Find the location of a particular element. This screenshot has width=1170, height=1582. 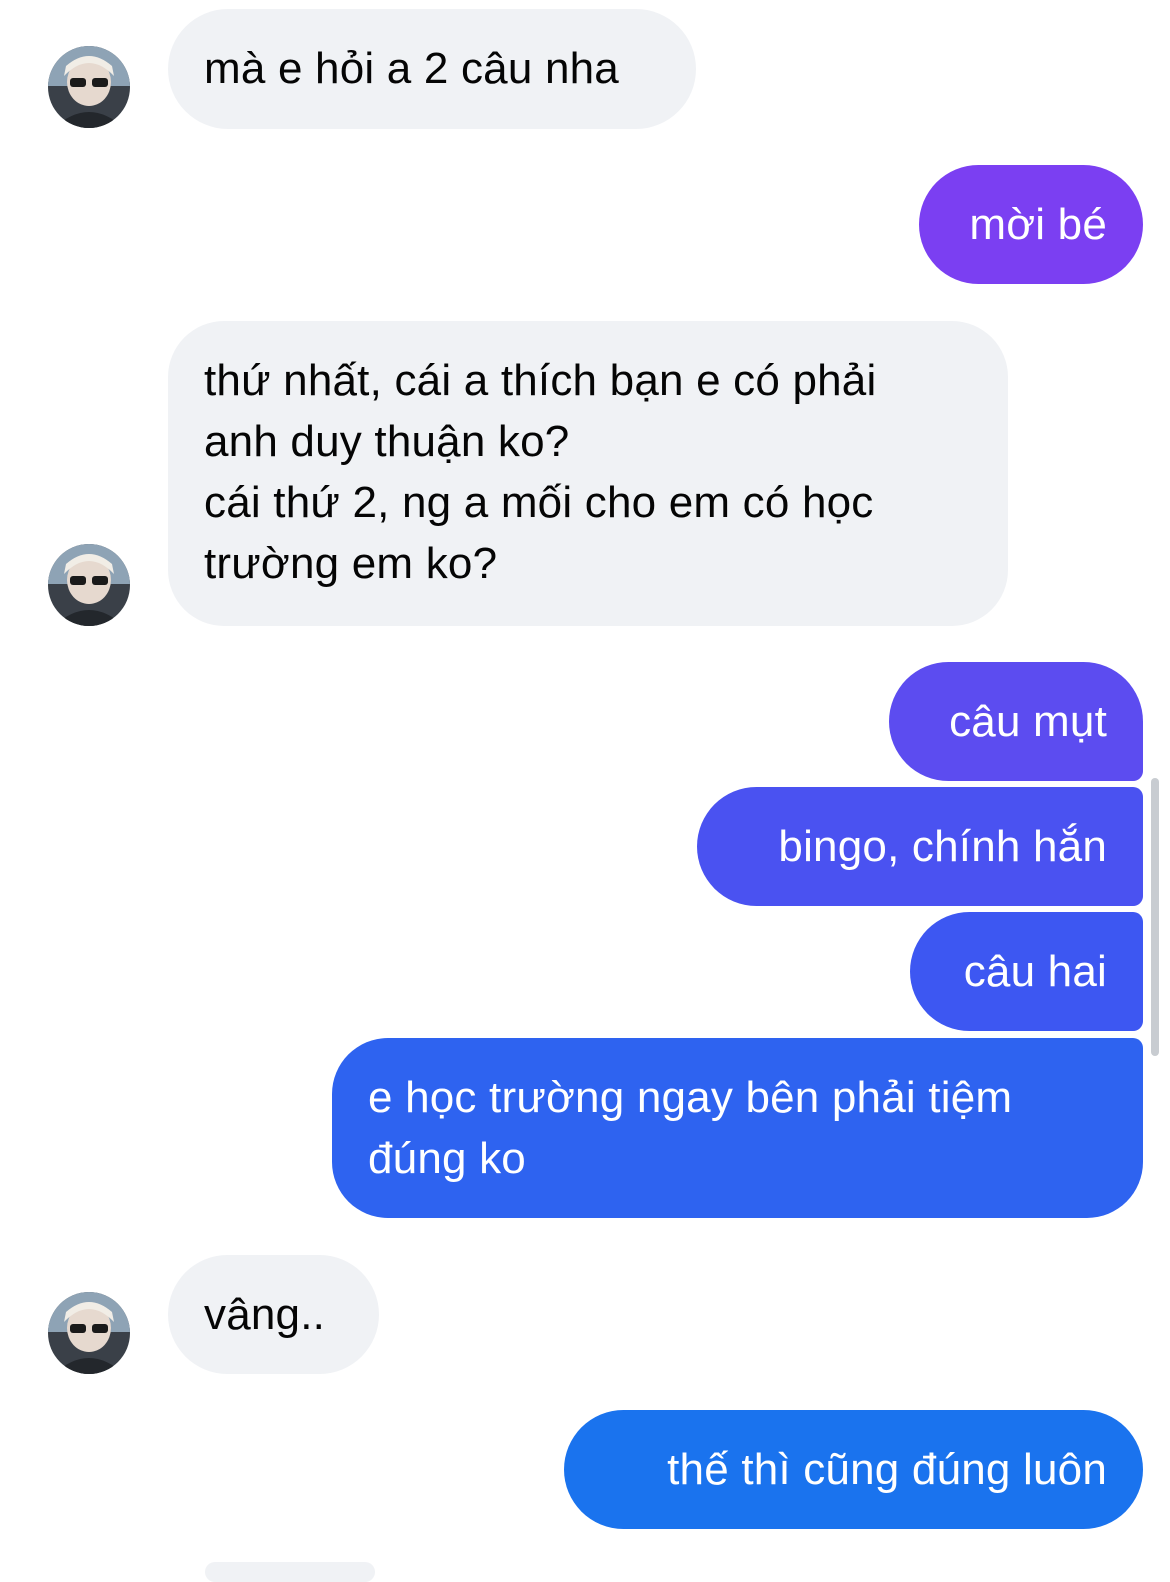

message-bubble-sent: câu hai is located at coordinates (1026, 971).